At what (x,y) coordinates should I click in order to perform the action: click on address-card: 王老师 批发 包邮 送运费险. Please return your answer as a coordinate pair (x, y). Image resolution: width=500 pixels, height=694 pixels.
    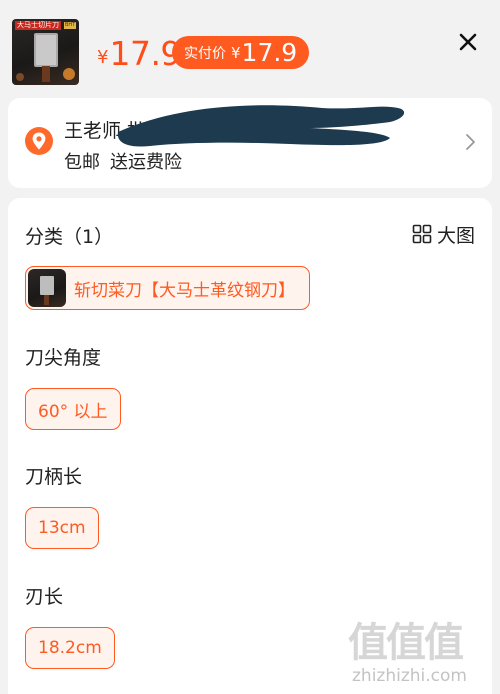
    Looking at the image, I should click on (250, 143).